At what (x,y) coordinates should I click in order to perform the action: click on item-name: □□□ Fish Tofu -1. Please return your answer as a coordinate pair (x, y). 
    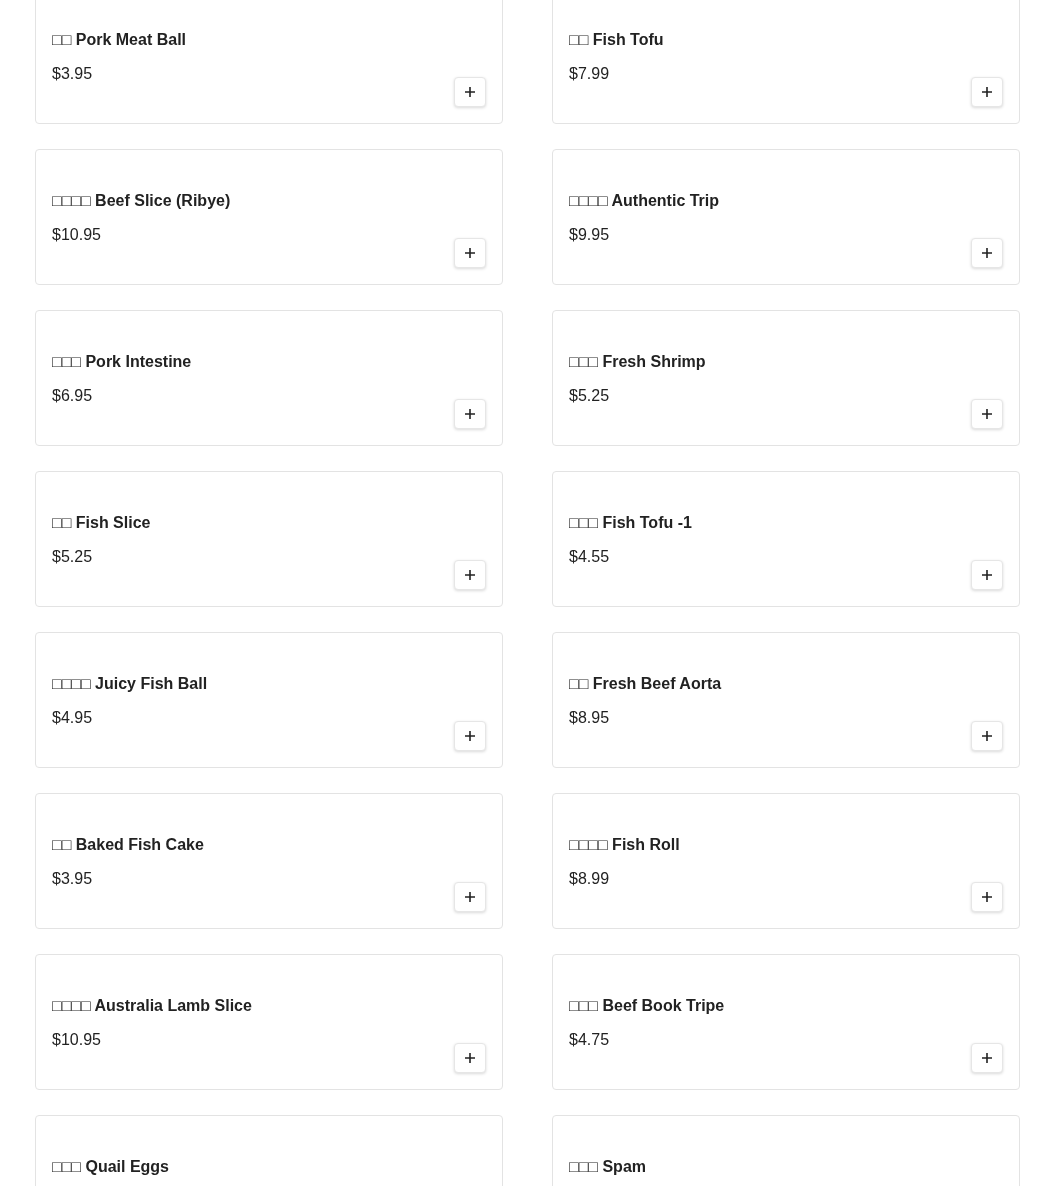
    Looking at the image, I should click on (631, 523).